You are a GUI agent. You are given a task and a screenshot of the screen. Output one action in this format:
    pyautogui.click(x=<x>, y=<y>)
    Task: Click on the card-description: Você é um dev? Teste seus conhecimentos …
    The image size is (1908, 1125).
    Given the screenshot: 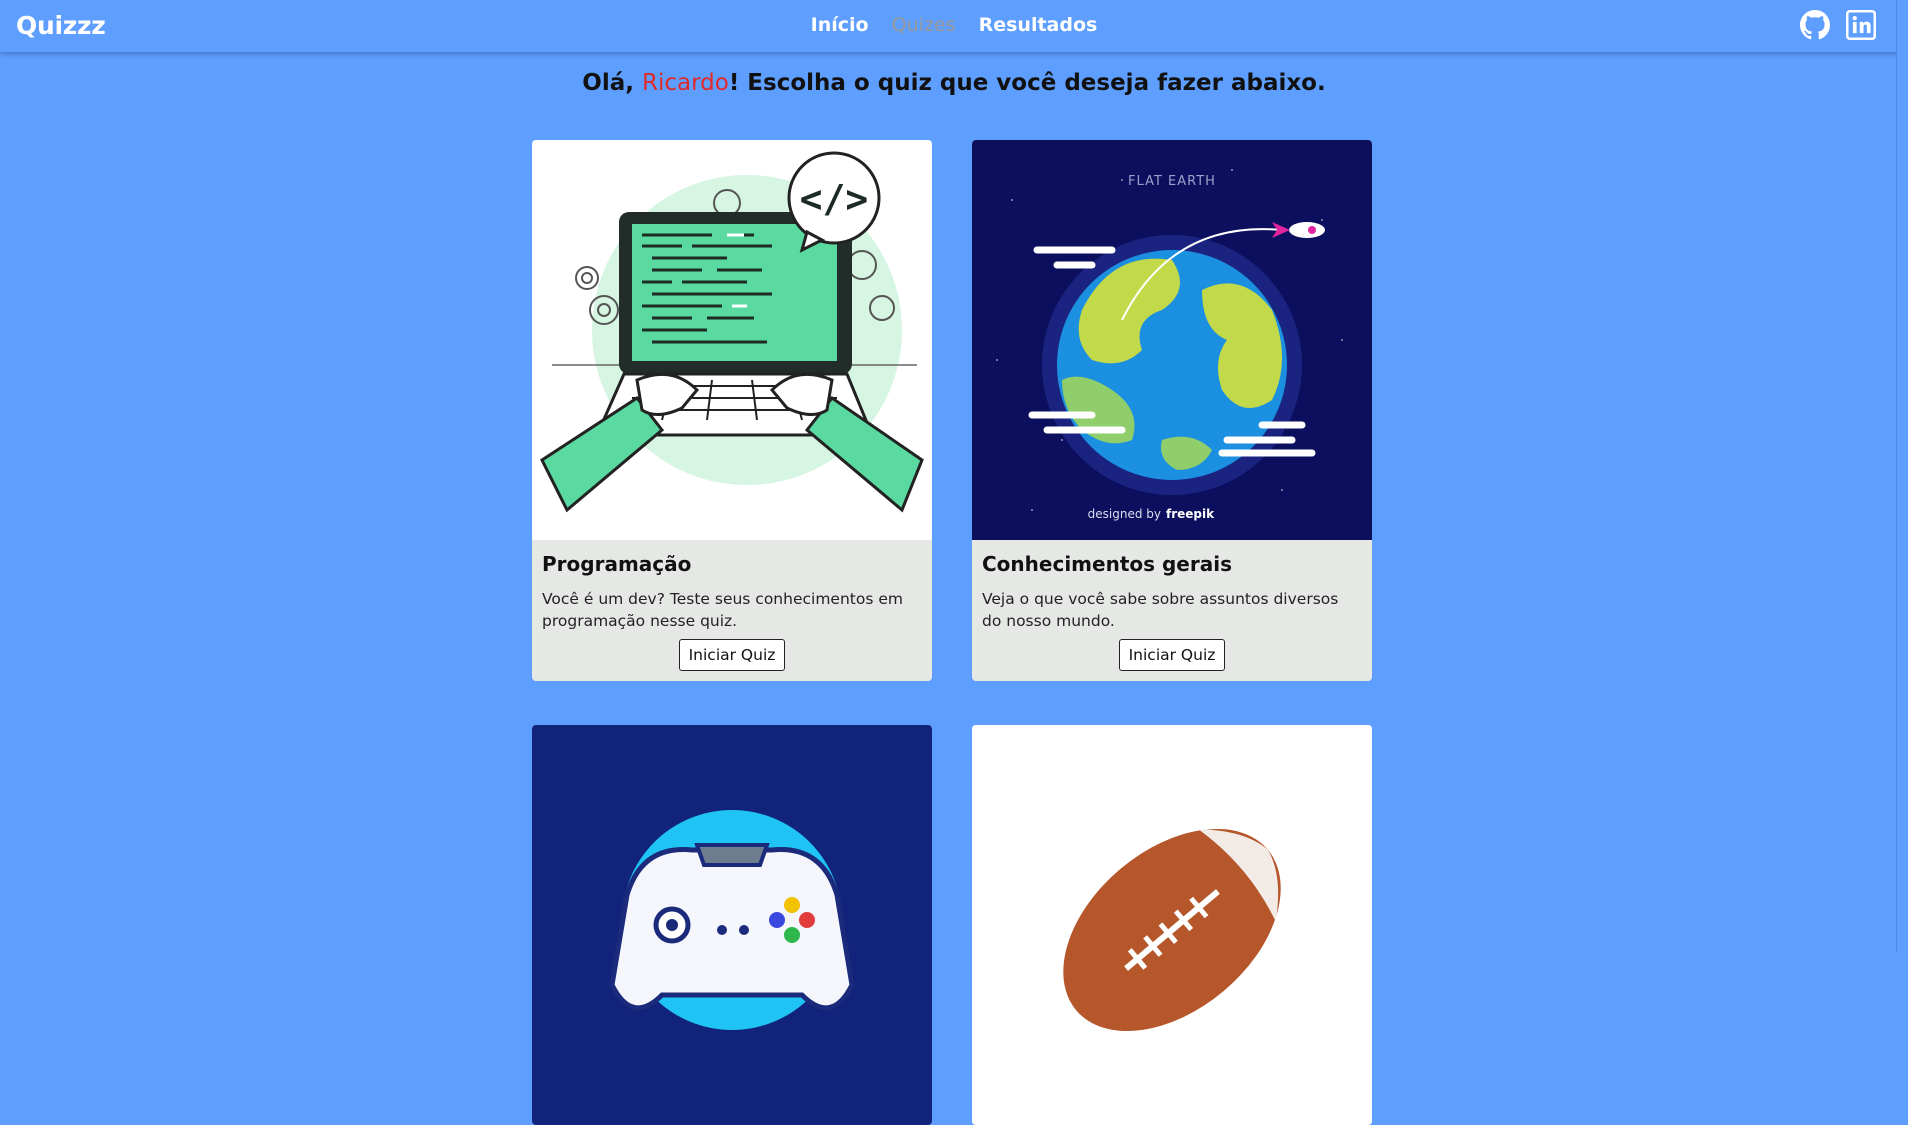 What is the action you would take?
    pyautogui.click(x=722, y=610)
    